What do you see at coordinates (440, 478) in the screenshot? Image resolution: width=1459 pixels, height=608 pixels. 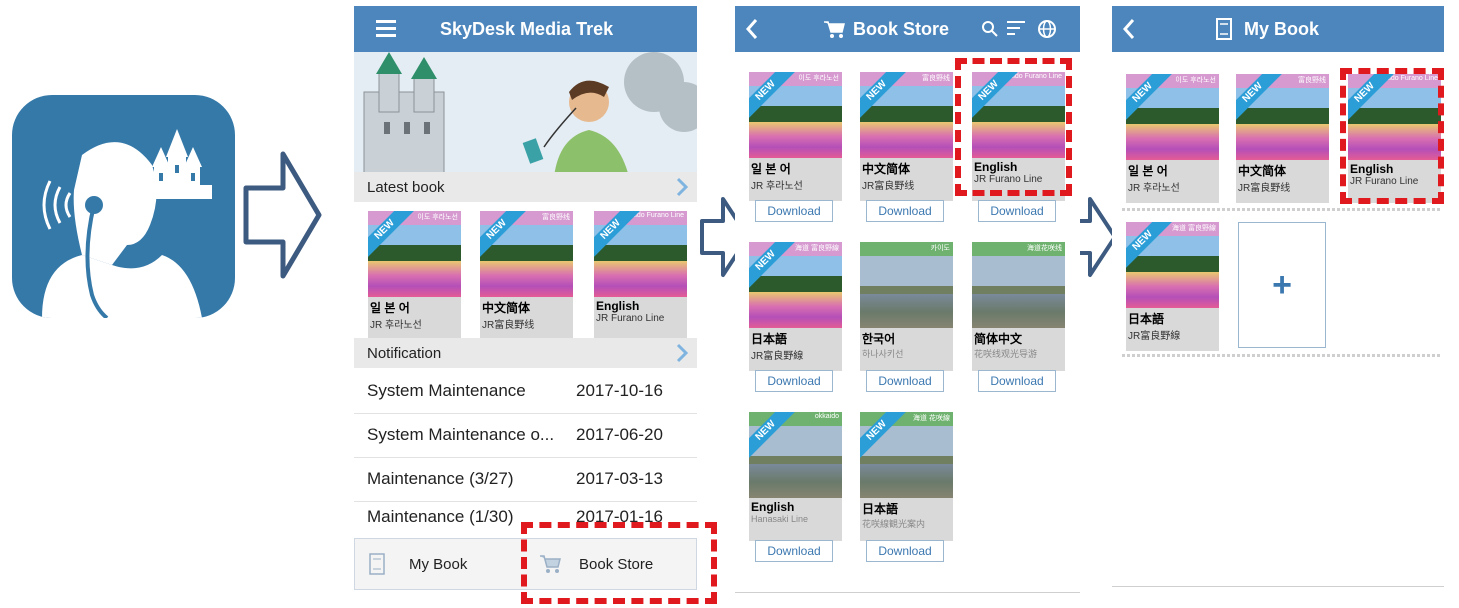 I see `notification-text: Maintenance (3/27)` at bounding box center [440, 478].